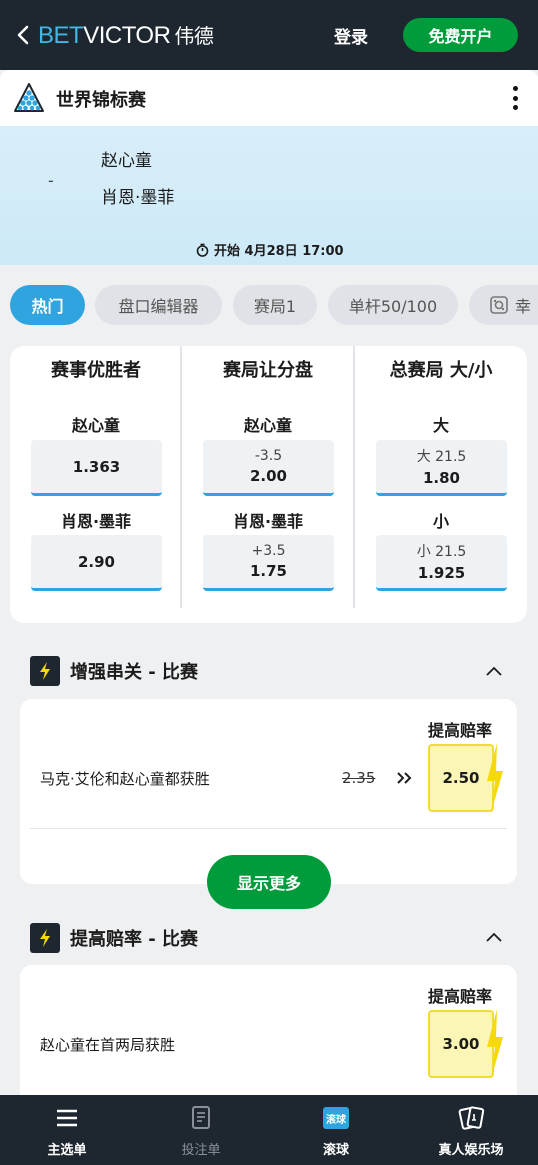  Describe the element at coordinates (351, 35) in the screenshot. I see `login-button: 登录` at that location.